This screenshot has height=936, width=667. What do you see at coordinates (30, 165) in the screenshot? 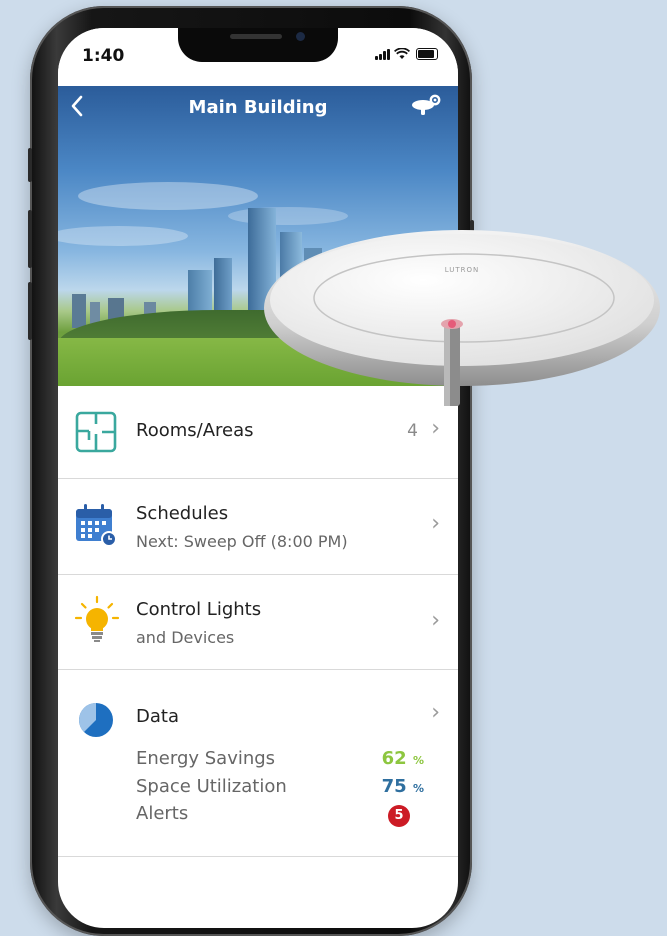
I see `mute-switch` at bounding box center [30, 165].